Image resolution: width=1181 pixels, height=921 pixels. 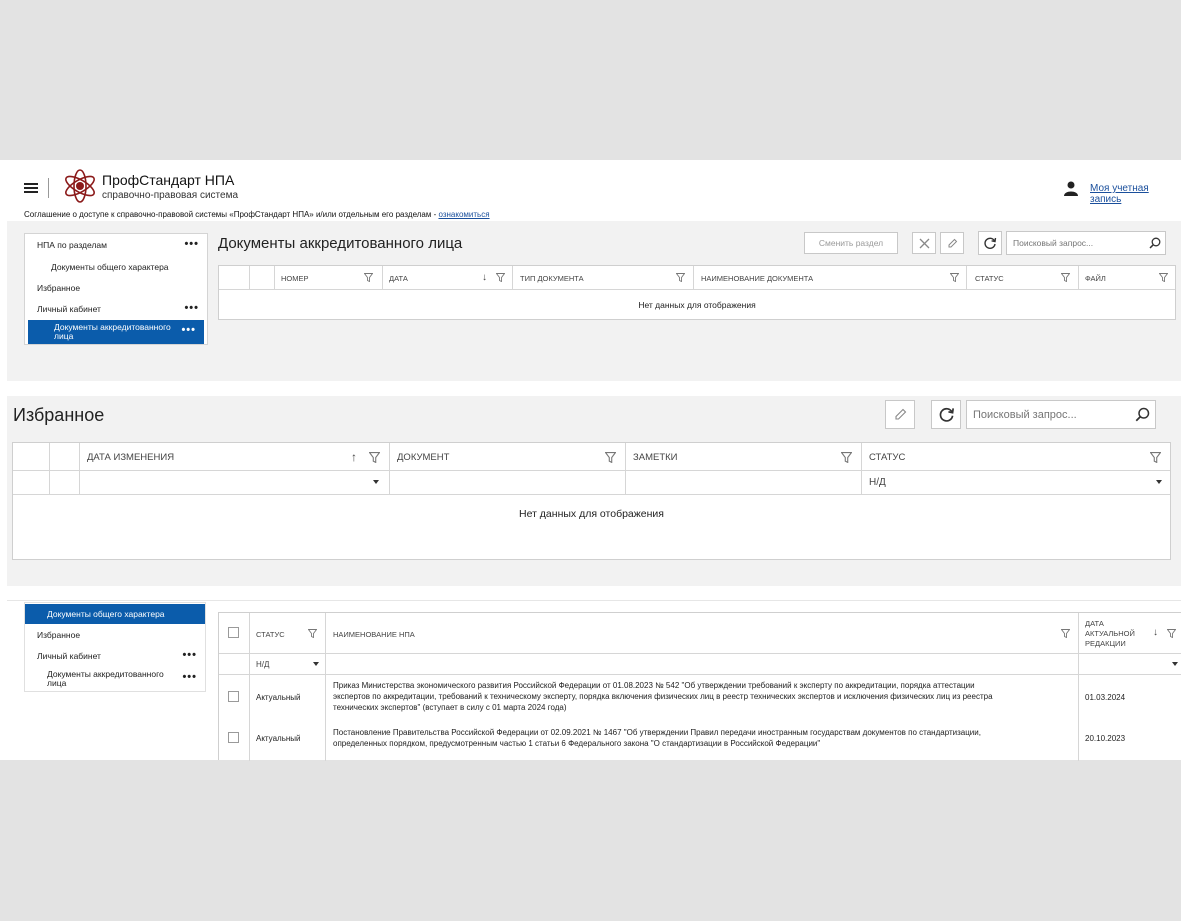 What do you see at coordinates (31, 188) in the screenshot?
I see `menu-icon` at bounding box center [31, 188].